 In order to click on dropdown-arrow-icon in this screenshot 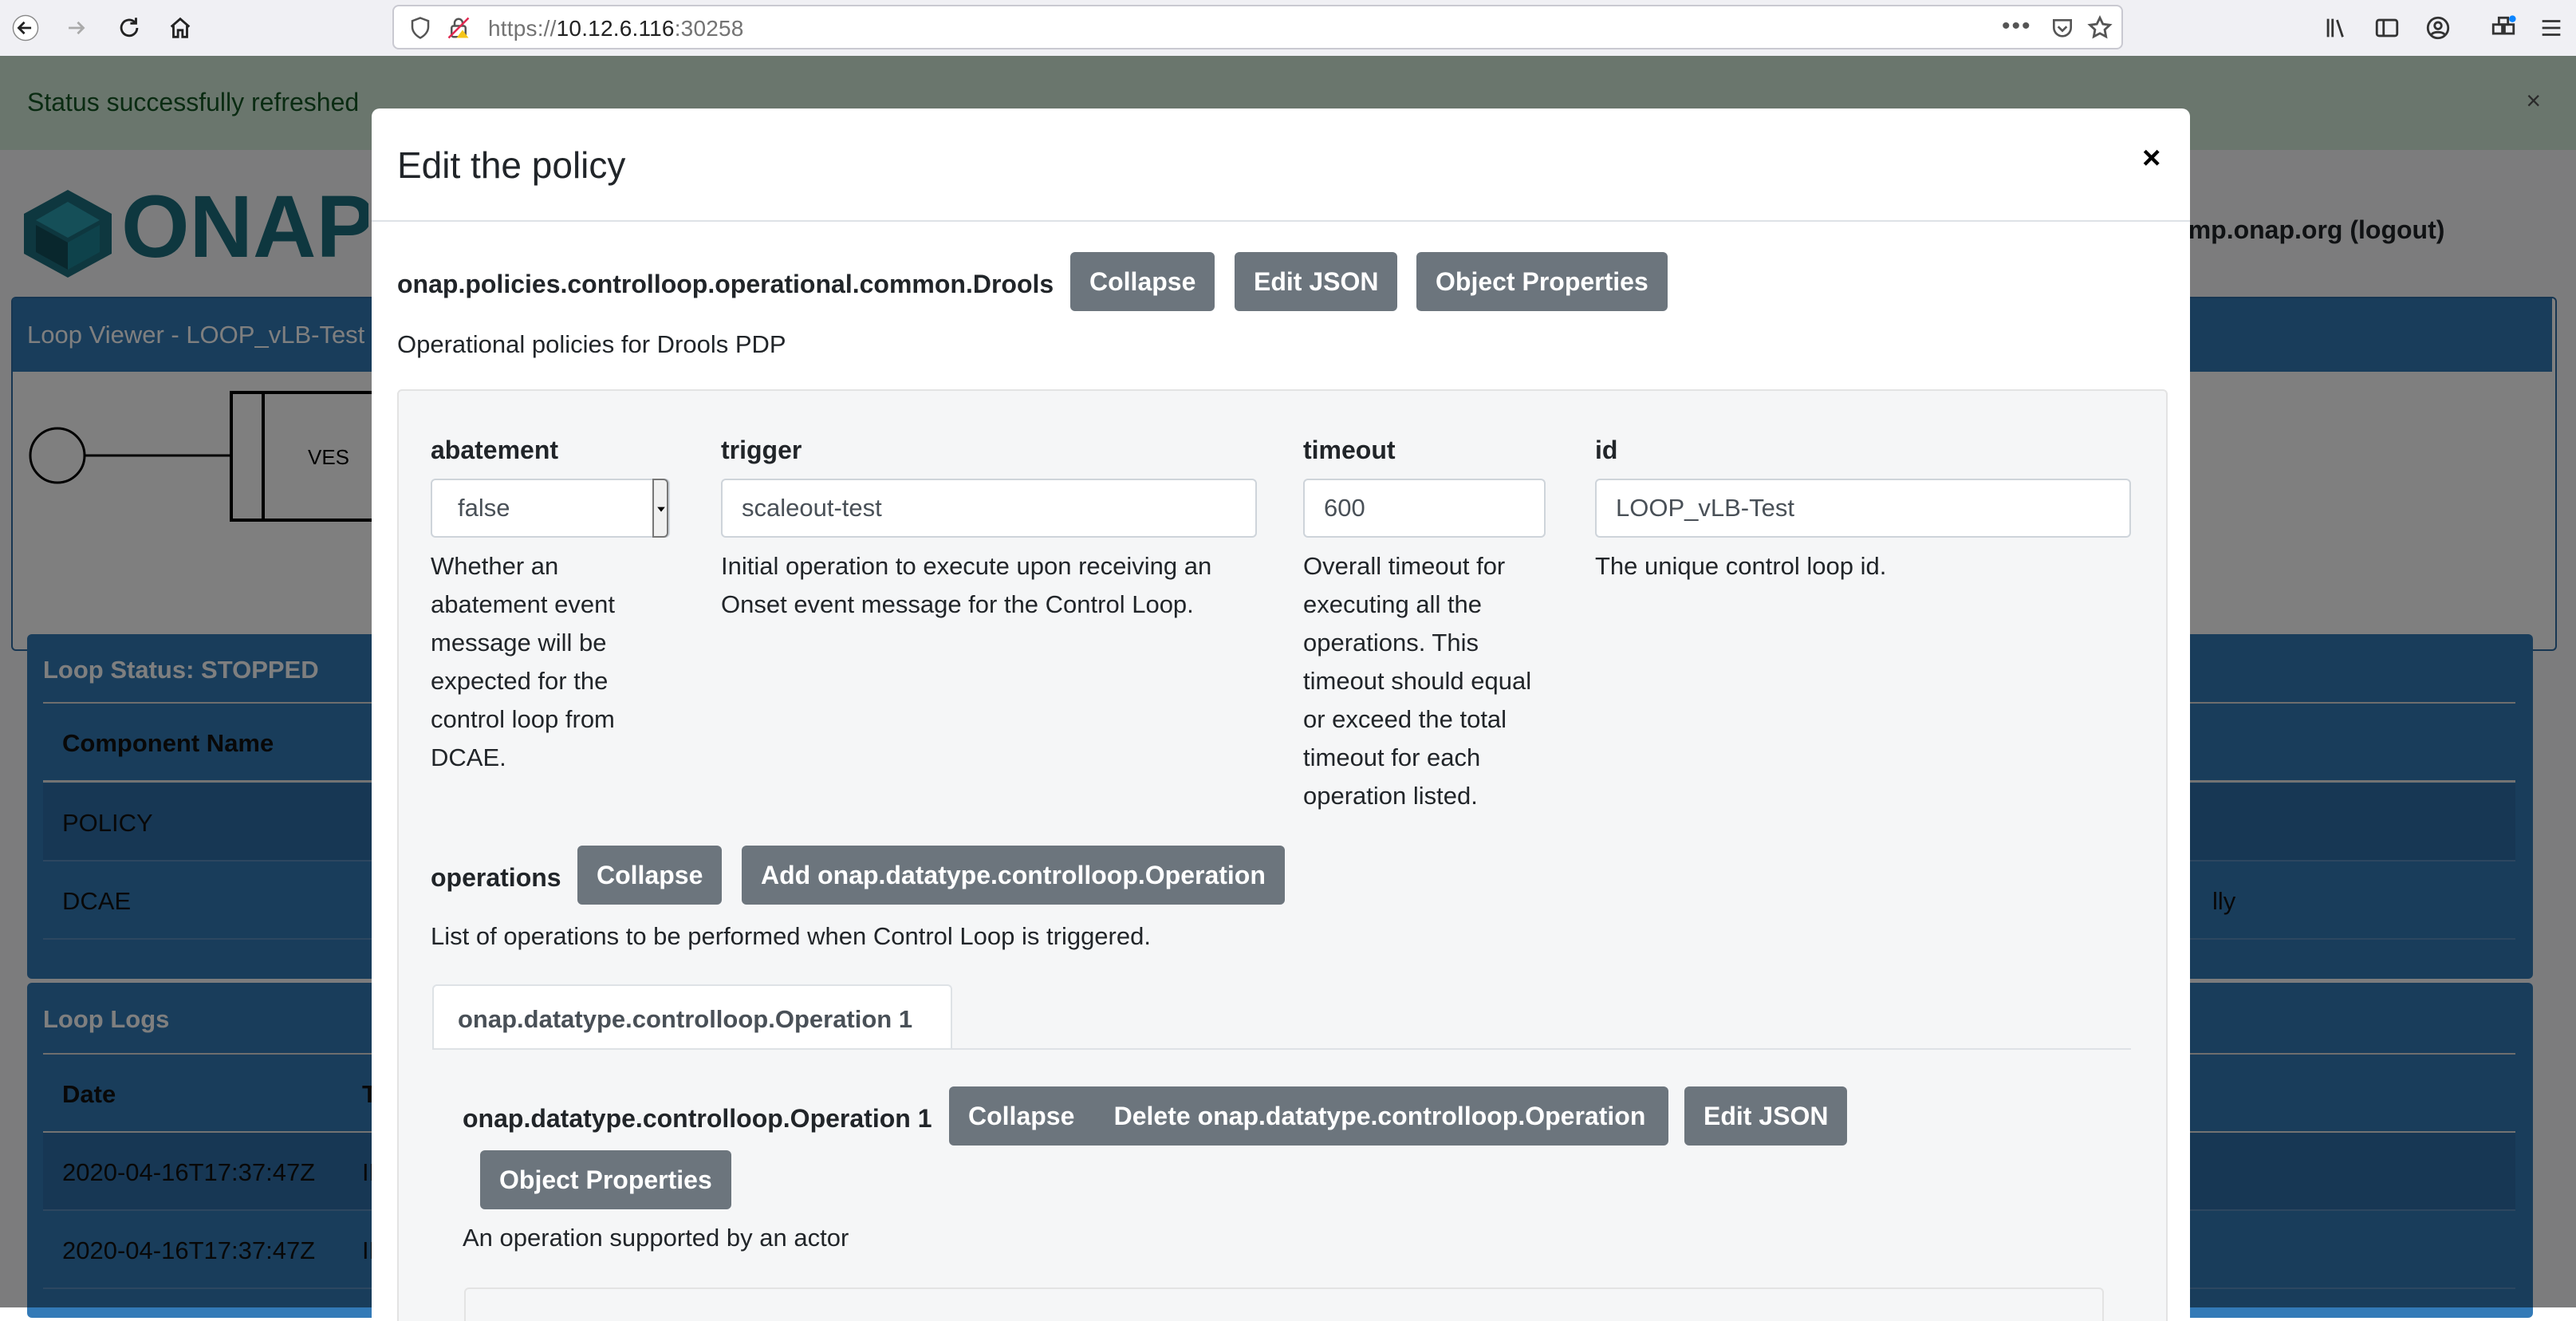, I will do `click(660, 508)`.